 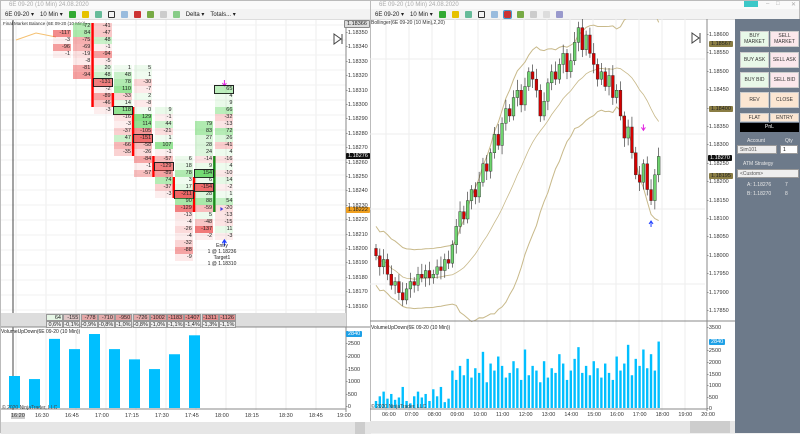 What do you see at coordinates (784, 100) in the screenshot?
I see `close-position-button: CLOSE` at bounding box center [784, 100].